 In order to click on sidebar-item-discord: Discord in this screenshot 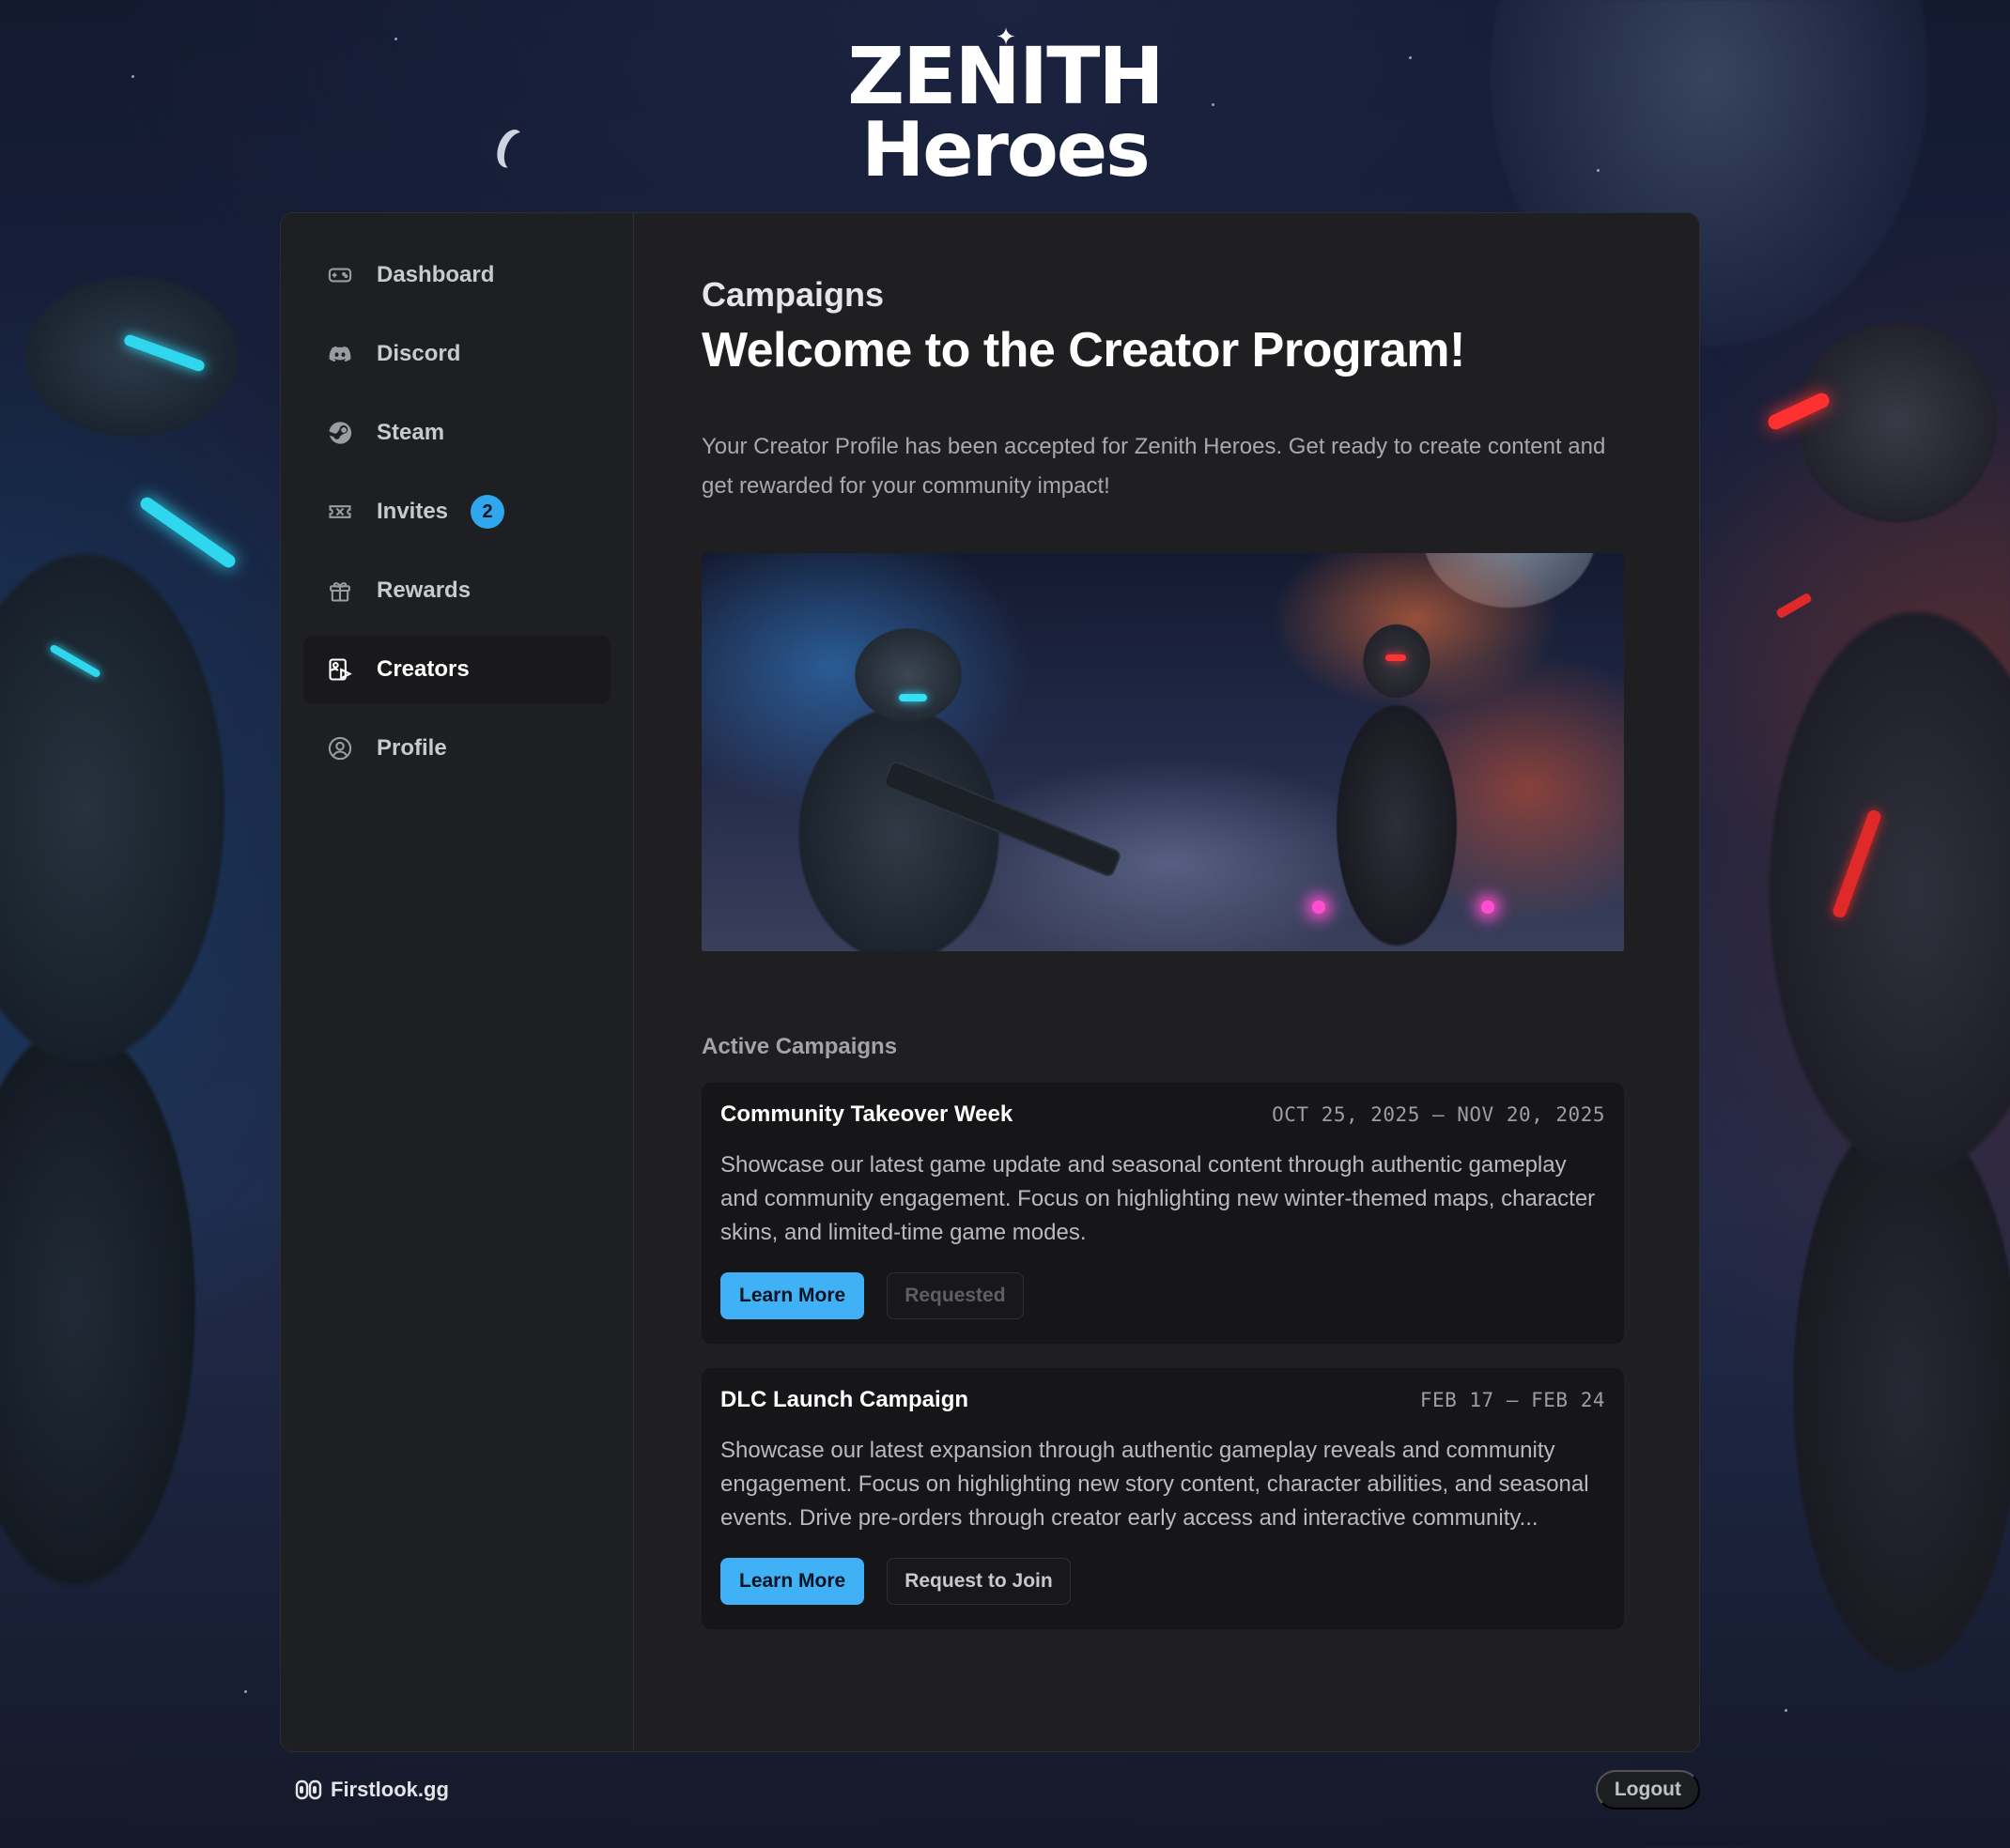, I will do `click(457, 354)`.